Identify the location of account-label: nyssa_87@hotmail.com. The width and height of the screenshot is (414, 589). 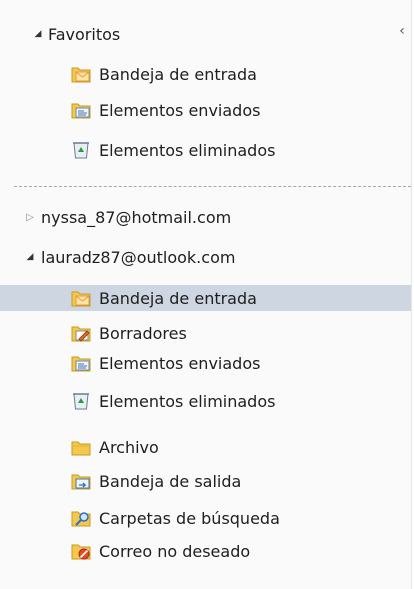
(136, 217).